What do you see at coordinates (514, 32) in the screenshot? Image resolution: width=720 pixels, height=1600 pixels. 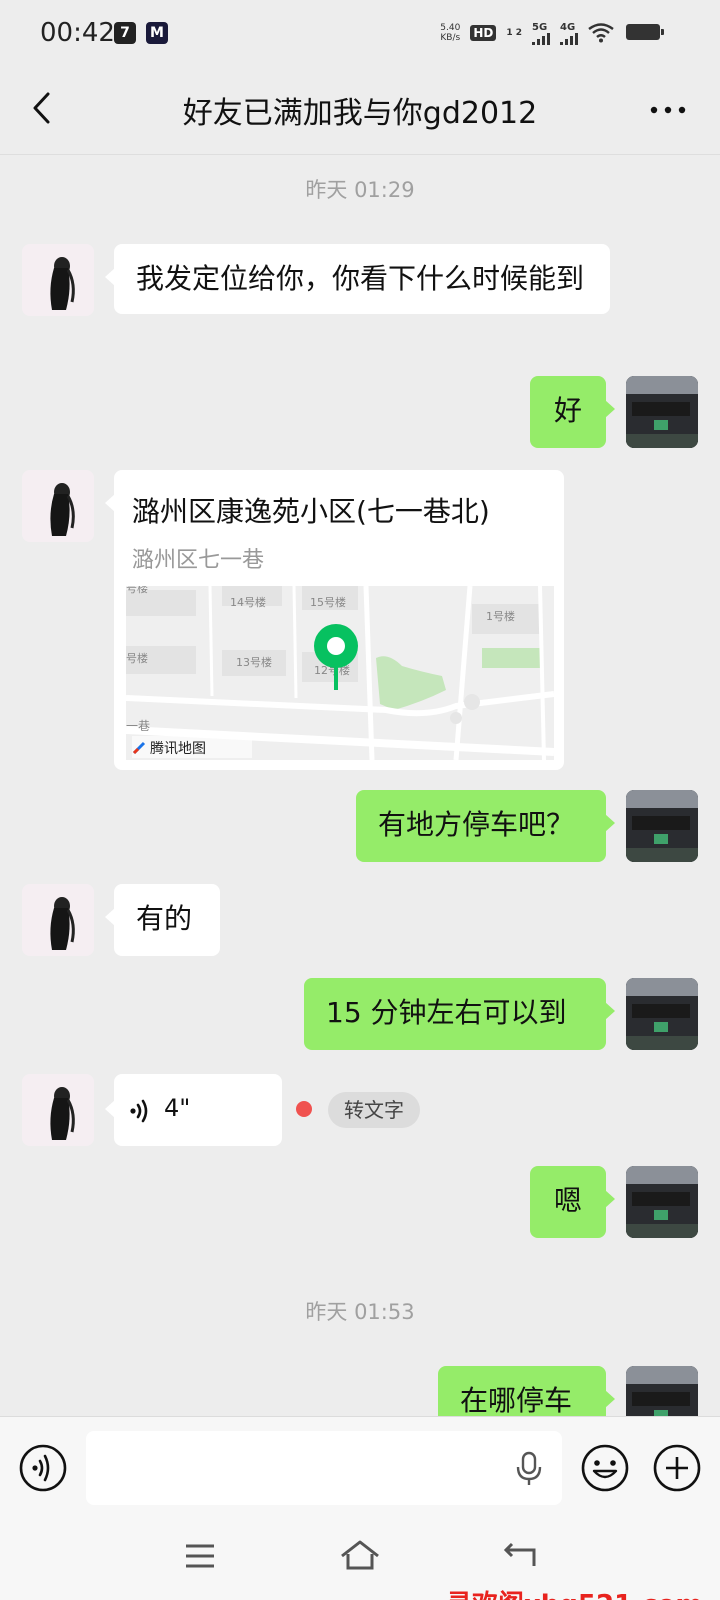 I see `hd-sim-label: 1 2` at bounding box center [514, 32].